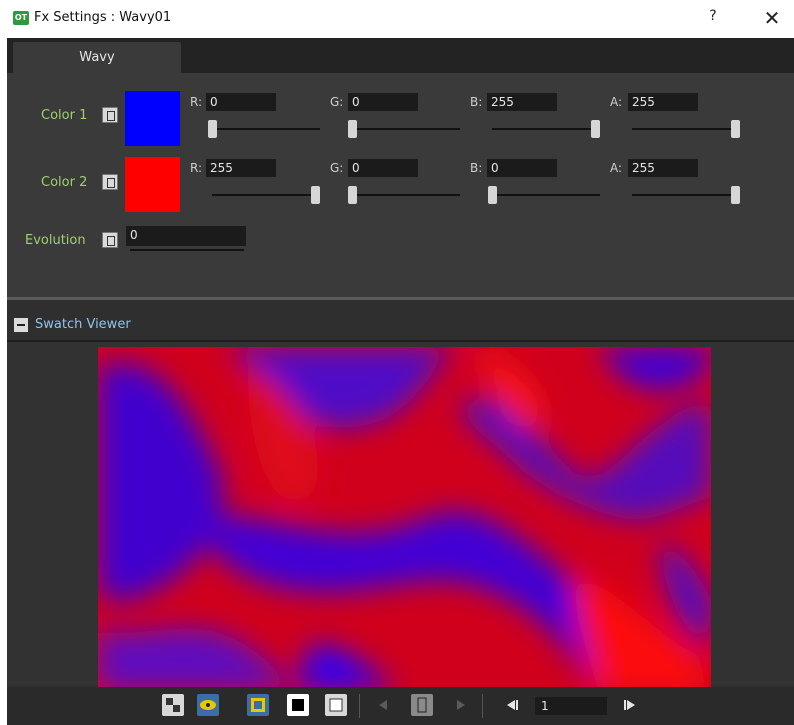  Describe the element at coordinates (383, 102) in the screenshot. I see `color1-g-field: 0` at that location.